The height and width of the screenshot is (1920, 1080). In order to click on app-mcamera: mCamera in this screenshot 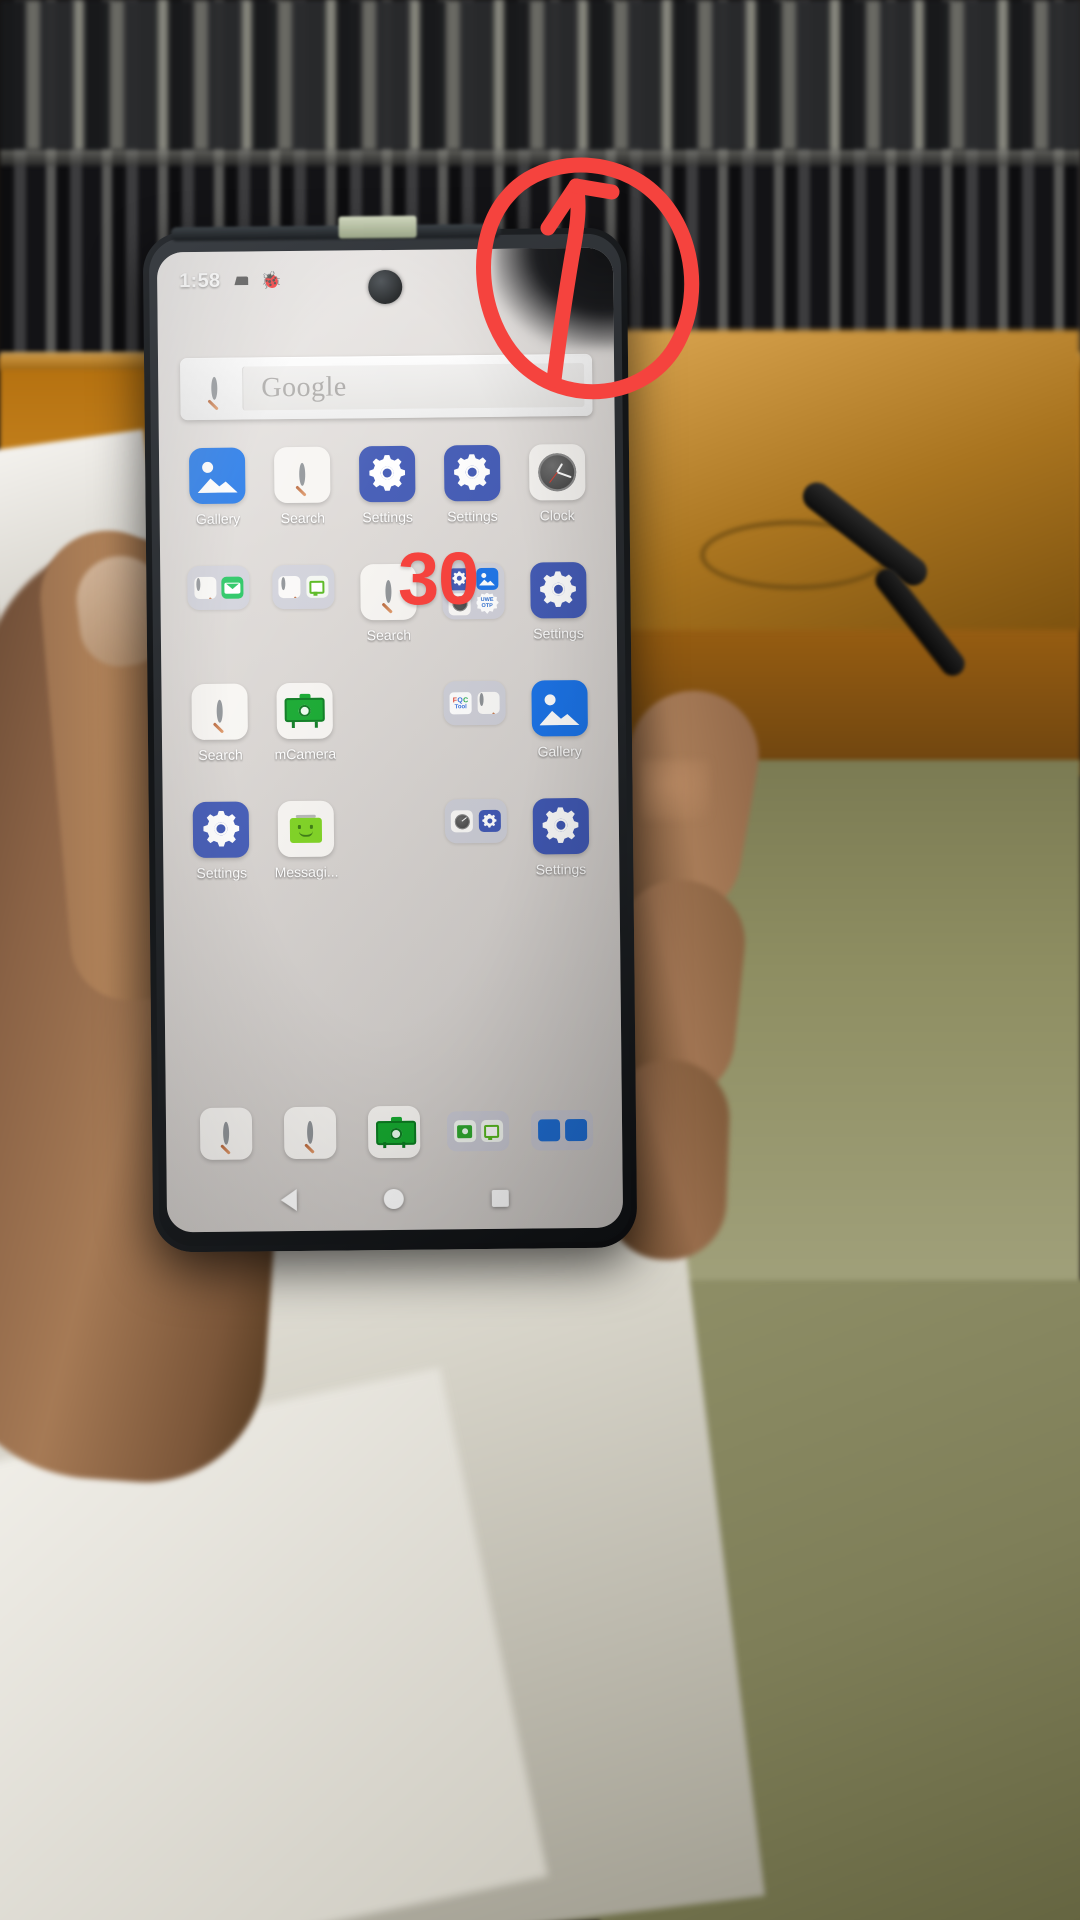, I will do `click(305, 732)`.